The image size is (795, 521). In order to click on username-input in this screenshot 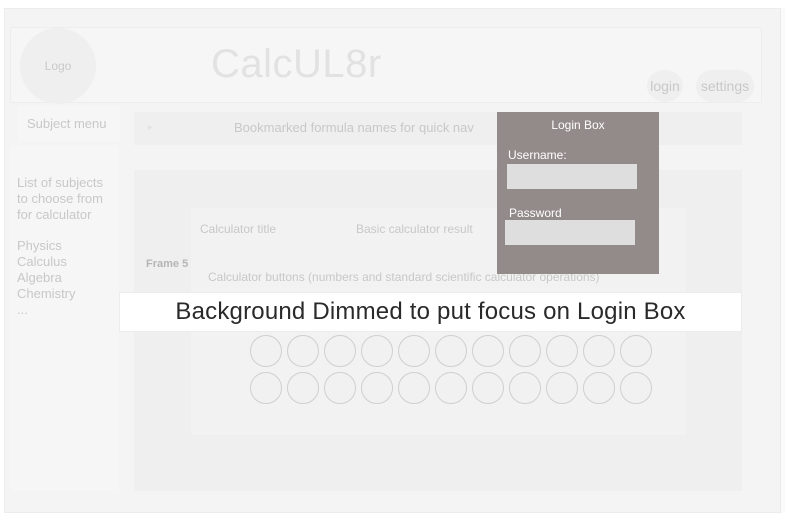, I will do `click(572, 176)`.